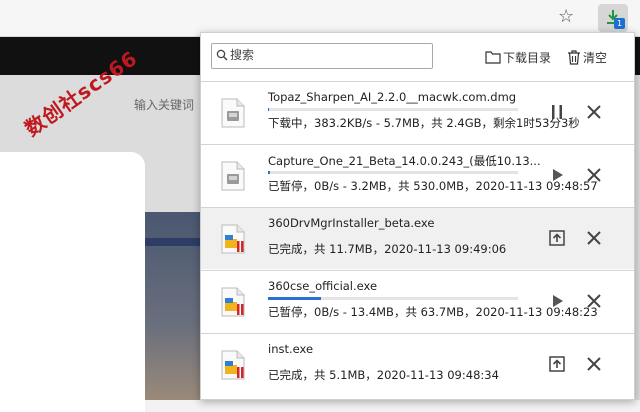 The height and width of the screenshot is (412, 640). I want to click on download-status: 已完成，共 5.1MB，2020-11-13 09:48:34, so click(383, 375).